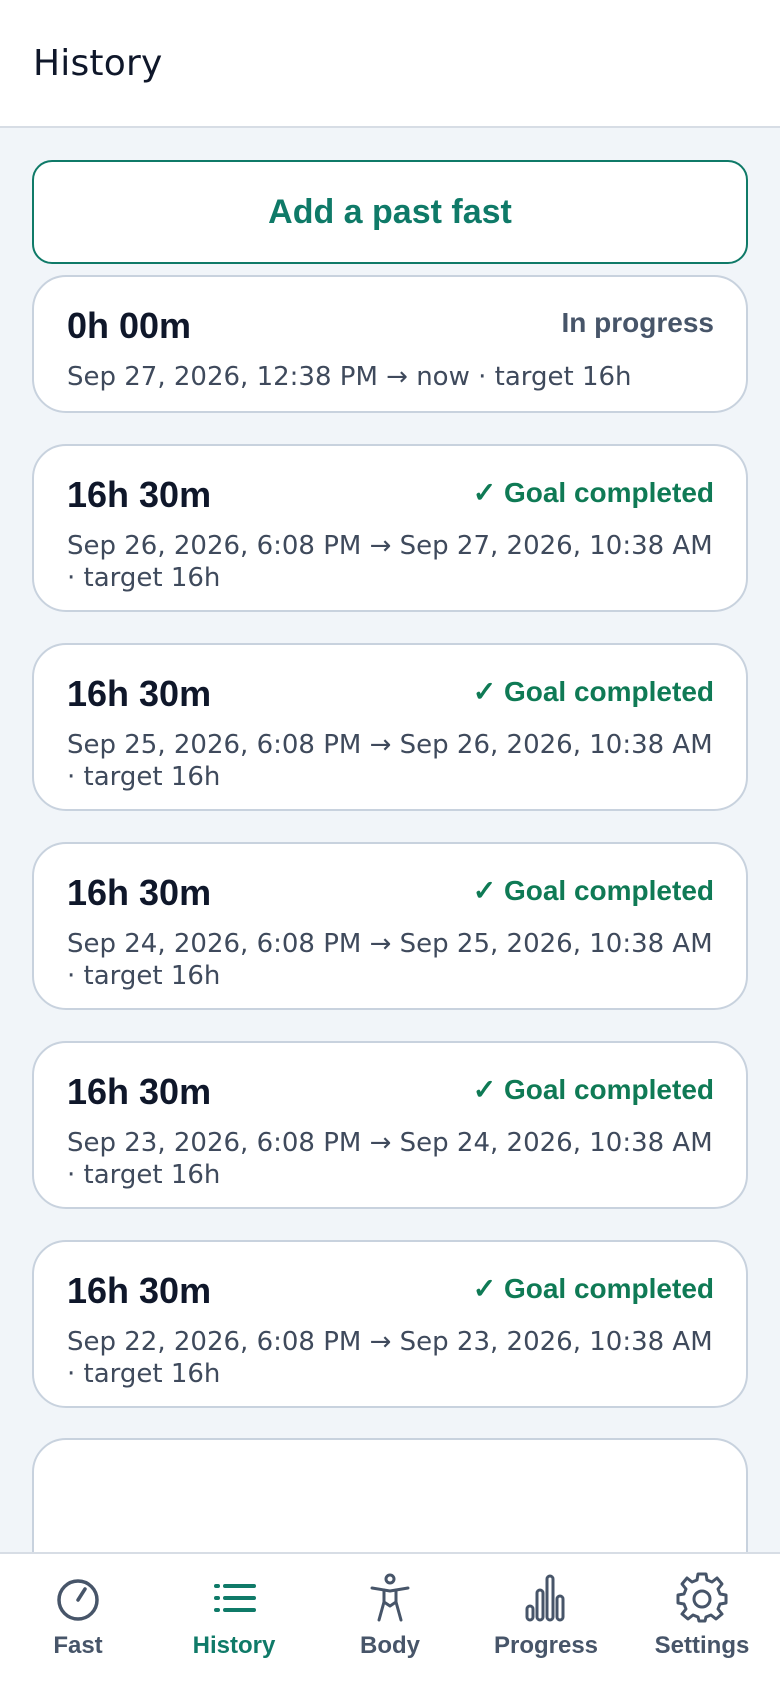 The width and height of the screenshot is (780, 1688). I want to click on page-title: History, so click(98, 63).